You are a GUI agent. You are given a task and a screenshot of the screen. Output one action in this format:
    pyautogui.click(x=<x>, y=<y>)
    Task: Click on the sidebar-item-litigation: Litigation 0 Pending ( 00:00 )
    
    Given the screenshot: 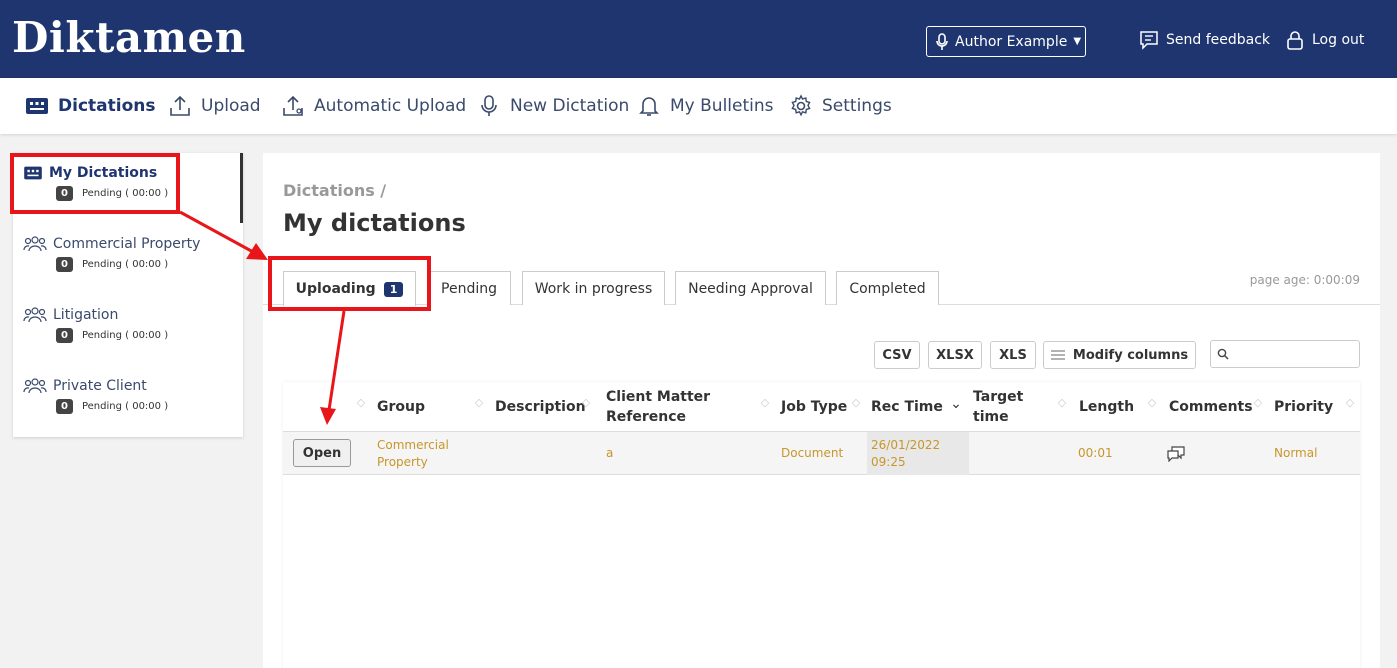 What is the action you would take?
    pyautogui.click(x=123, y=337)
    